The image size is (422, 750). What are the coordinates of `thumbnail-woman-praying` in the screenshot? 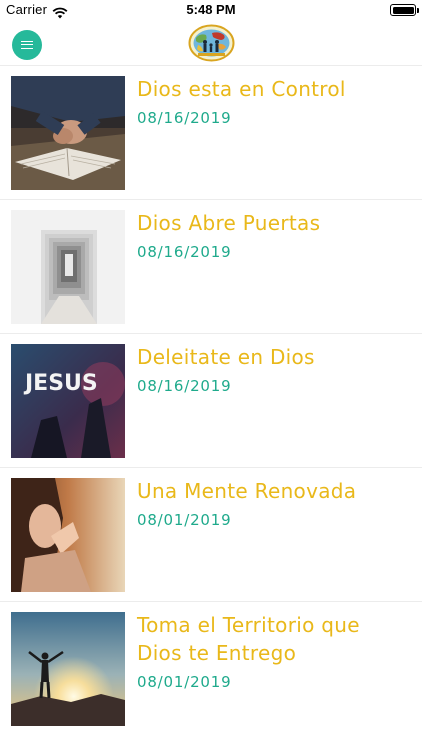 It's located at (68, 535).